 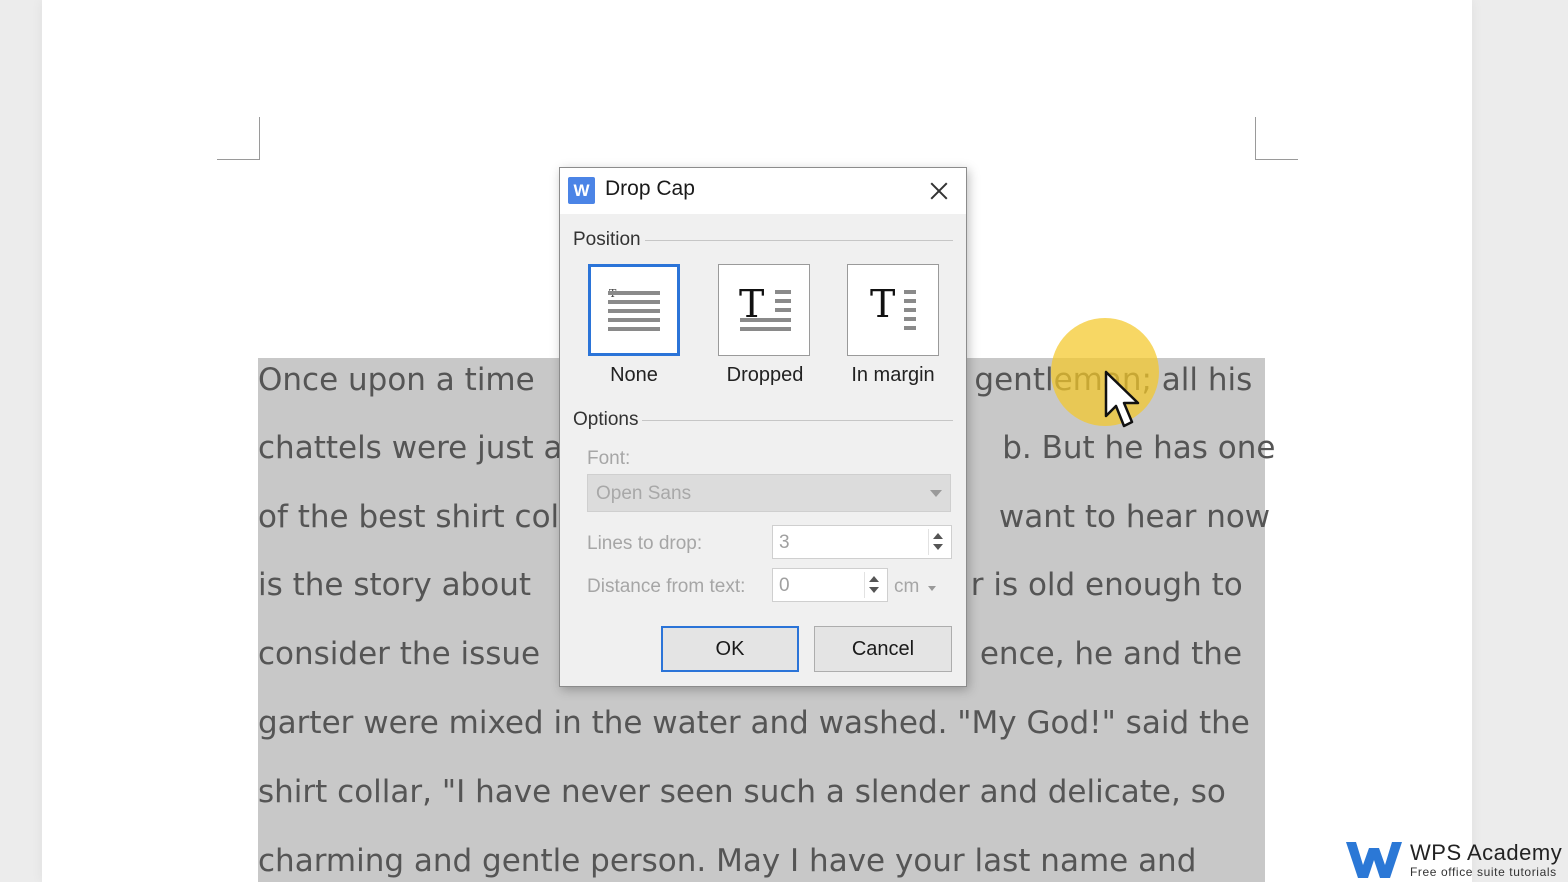 What do you see at coordinates (666, 586) in the screenshot?
I see `distance-from-text-label: Distance from text:` at bounding box center [666, 586].